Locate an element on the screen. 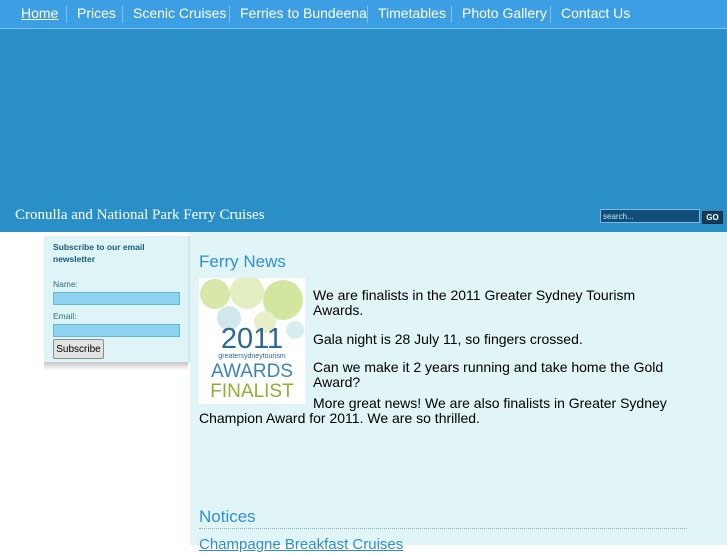 The image size is (727, 553). notices-heading: Notices is located at coordinates (227, 516).